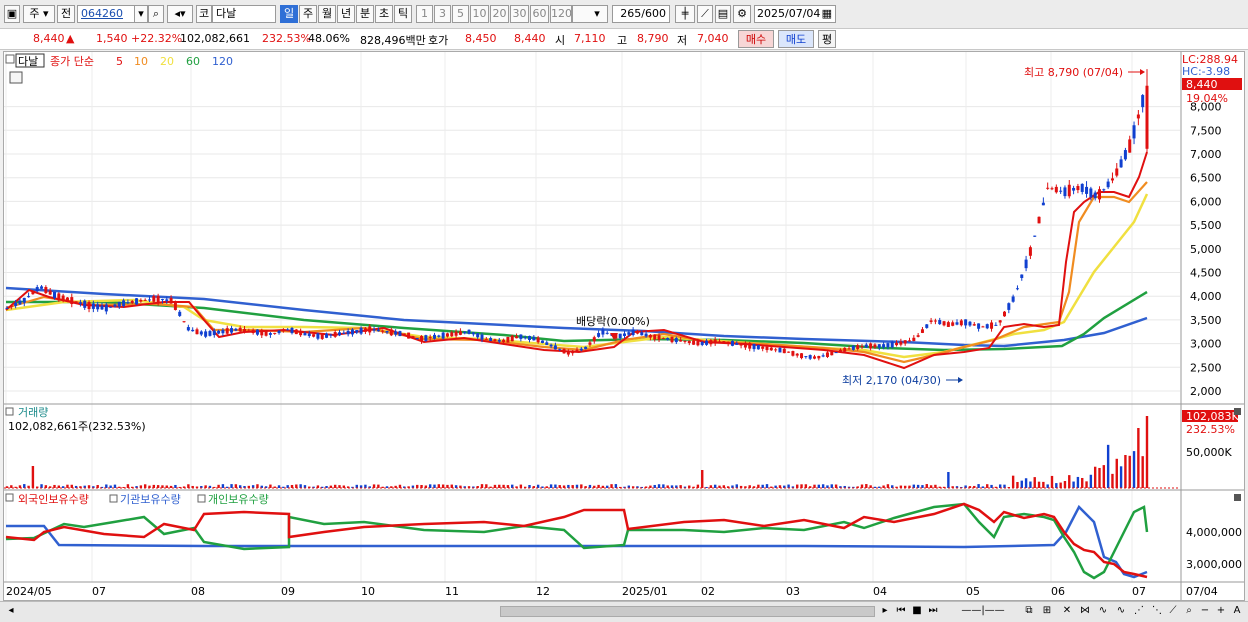  What do you see at coordinates (1067, 611) in the screenshot?
I see `tool-icon: ✕` at bounding box center [1067, 611].